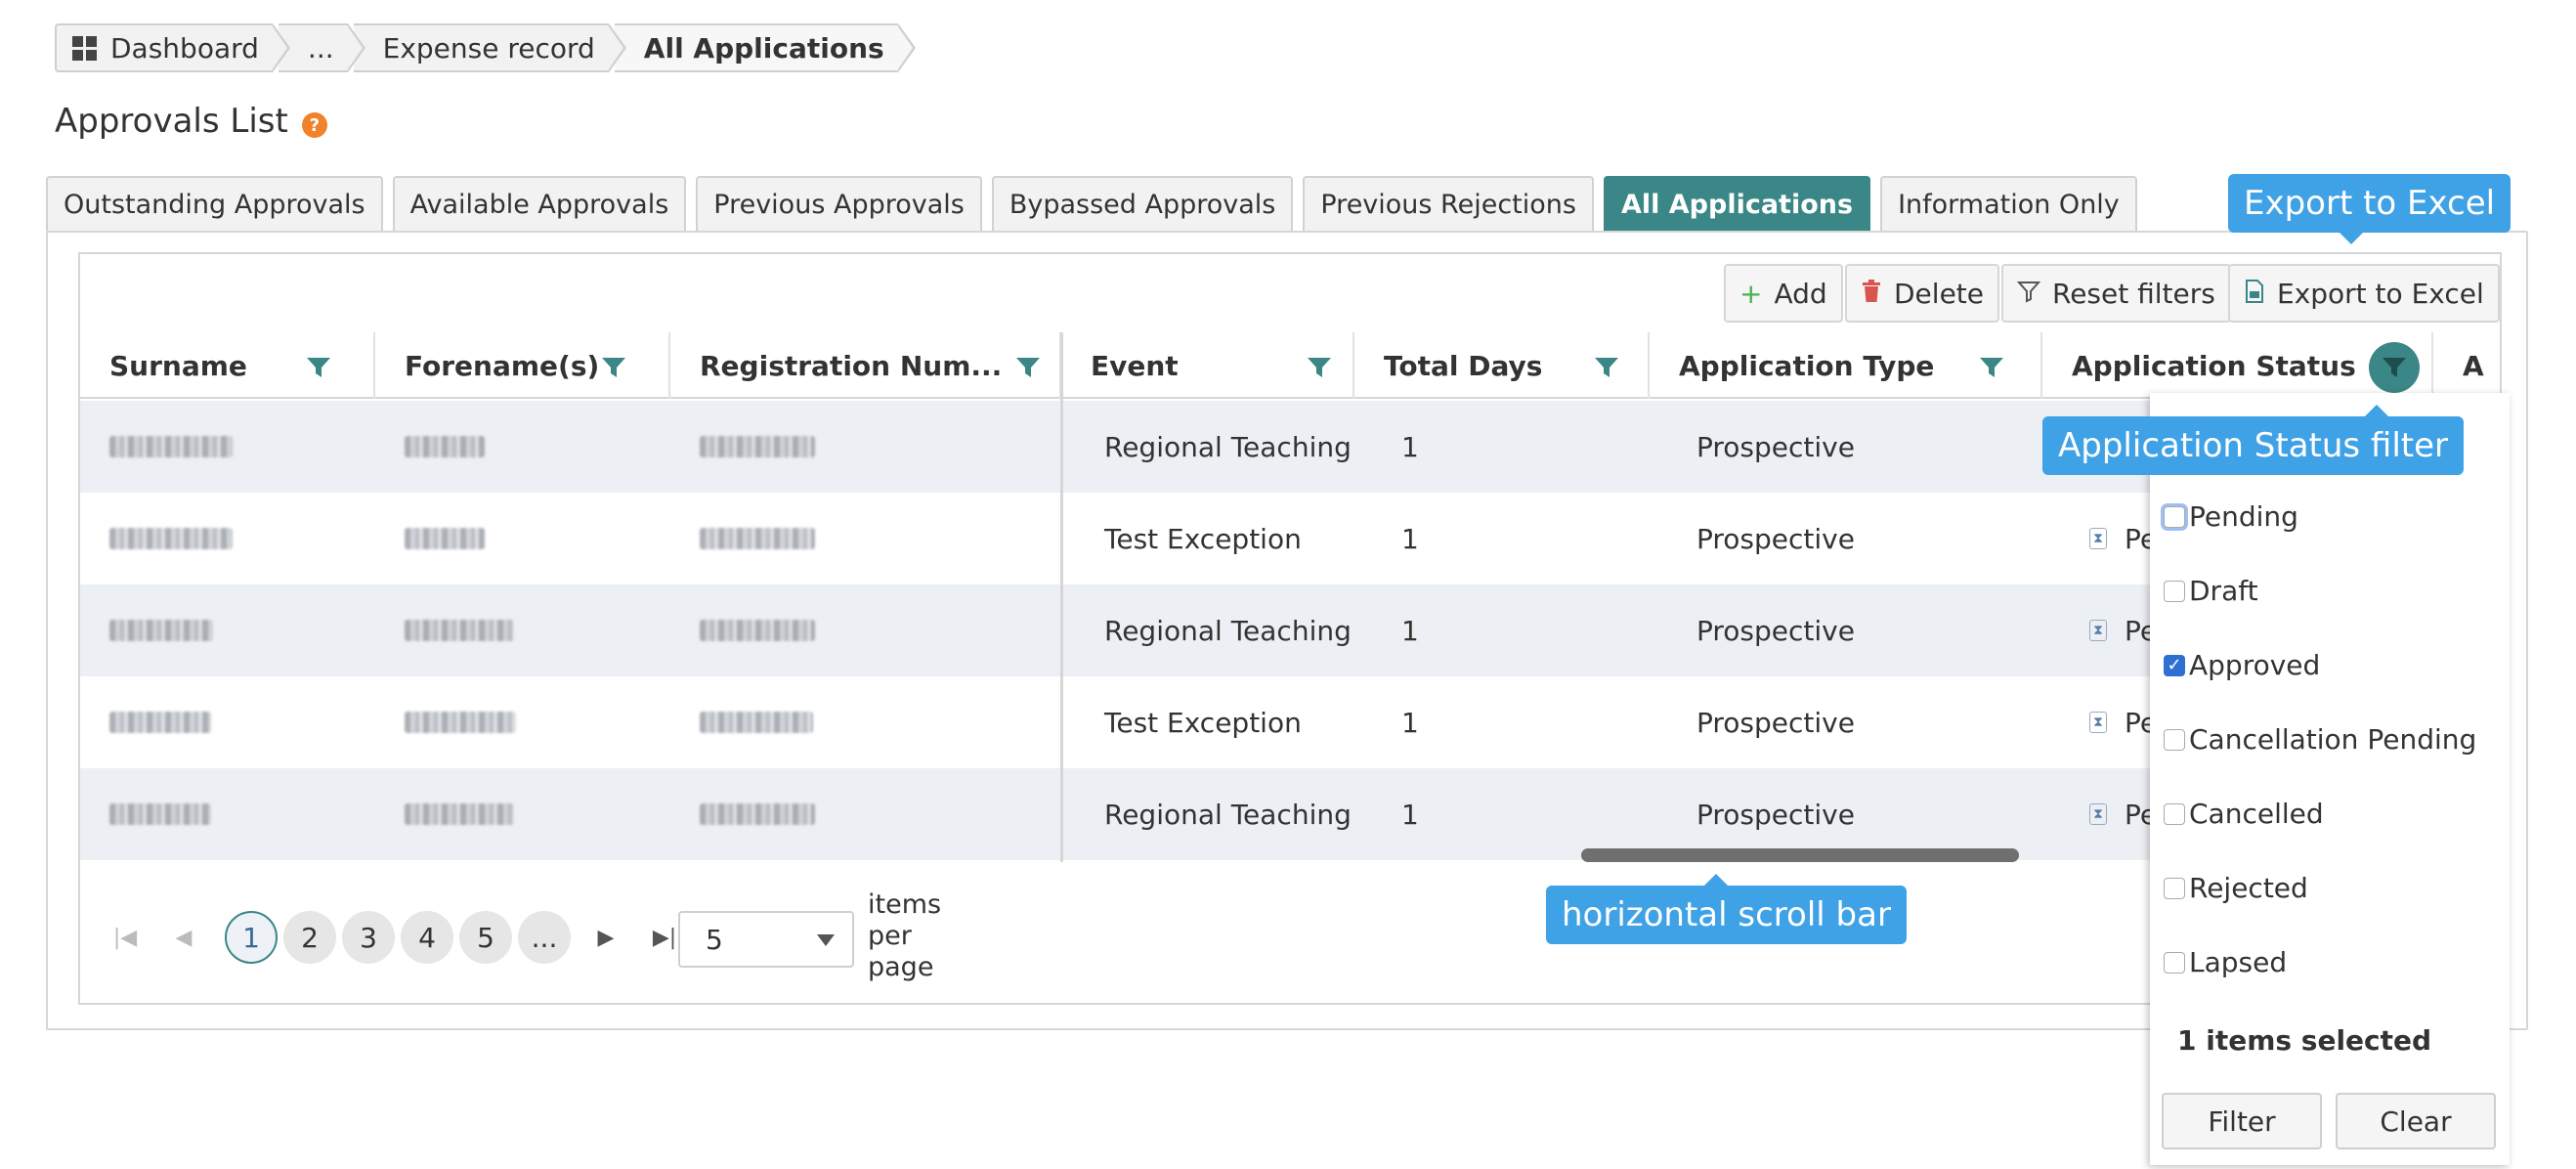  I want to click on column-header-event: Event, so click(1207, 366).